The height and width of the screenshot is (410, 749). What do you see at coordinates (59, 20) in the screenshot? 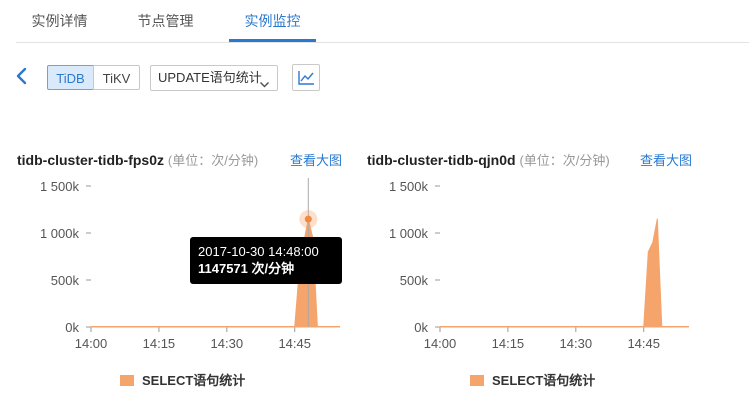
I see `tab-instance-details: 实例详情` at bounding box center [59, 20].